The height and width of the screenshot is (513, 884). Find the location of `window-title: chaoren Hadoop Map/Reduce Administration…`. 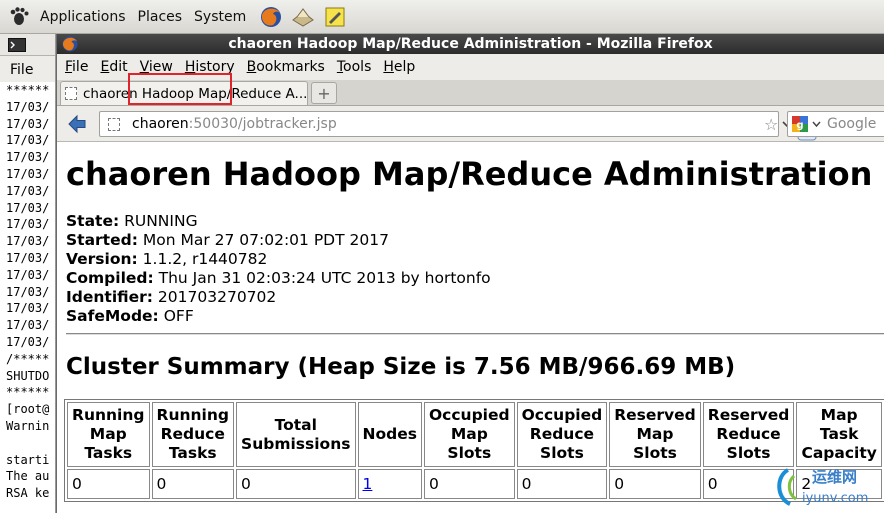

window-title: chaoren Hadoop Map/Reduce Administration… is located at coordinates (470, 44).